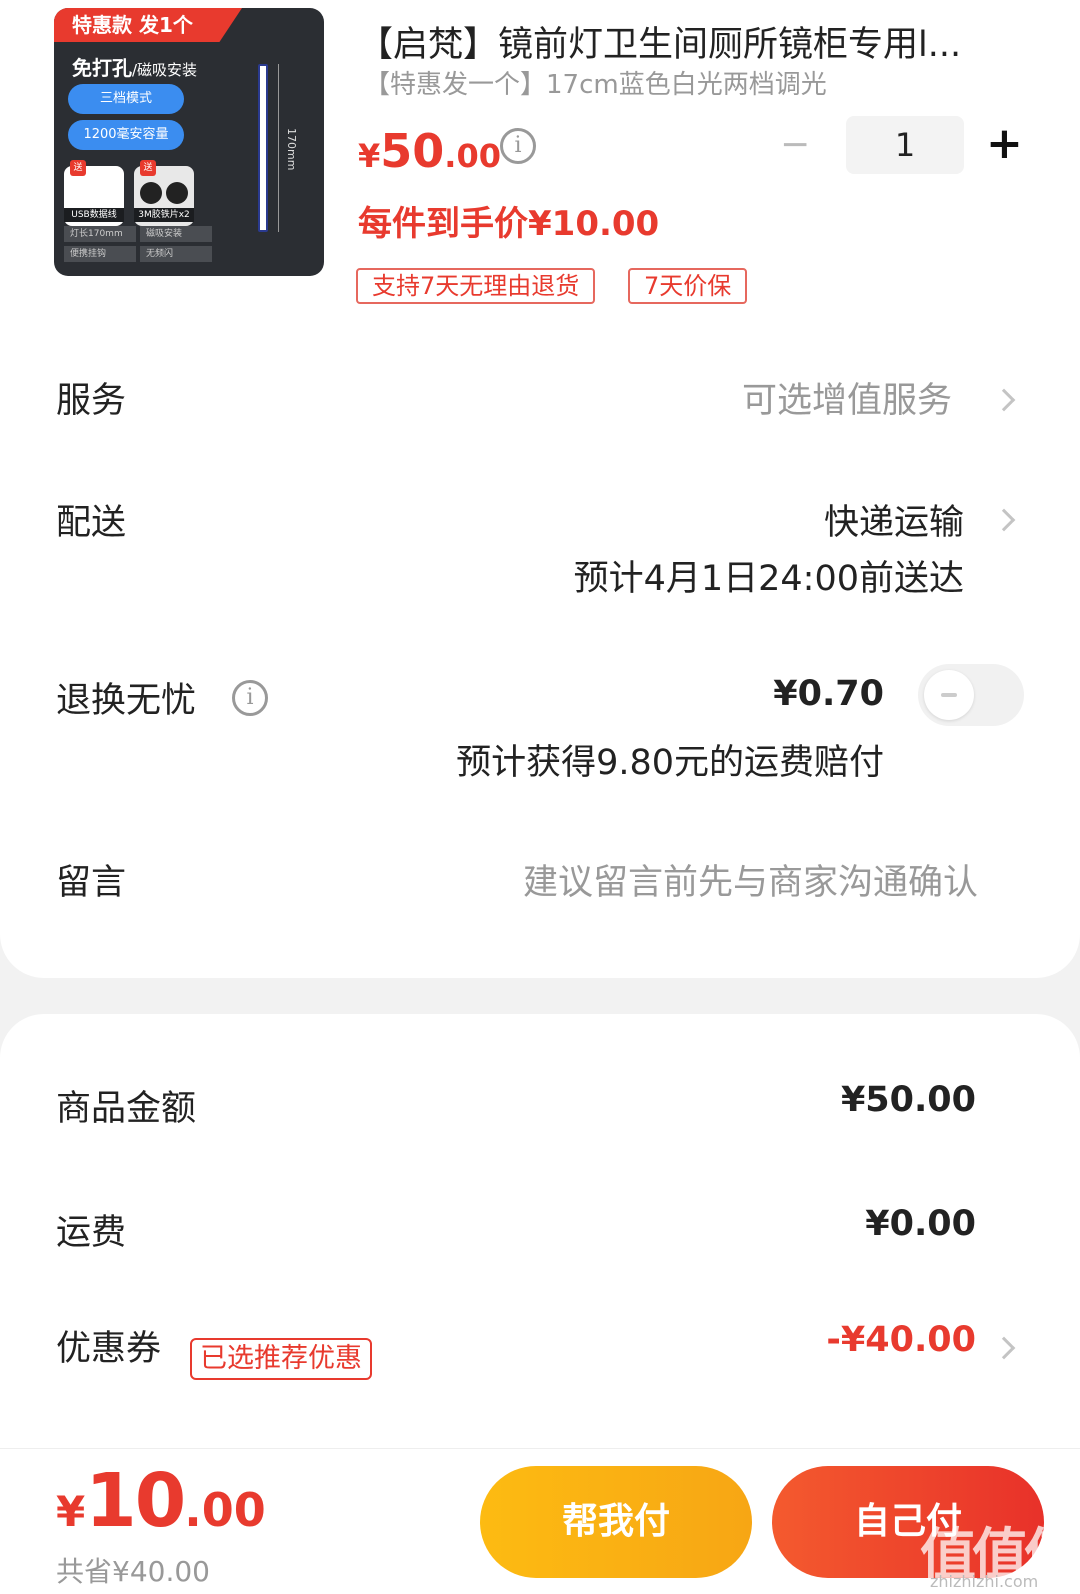  I want to click on thumb-pill-capacity: 1200毫安容量, so click(126, 135).